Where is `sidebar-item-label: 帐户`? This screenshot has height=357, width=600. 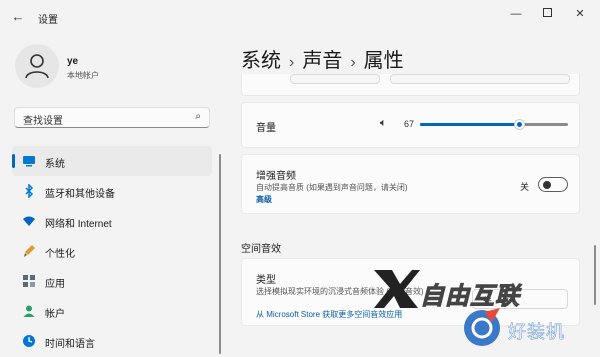 sidebar-item-label: 帐户 is located at coordinates (55, 314).